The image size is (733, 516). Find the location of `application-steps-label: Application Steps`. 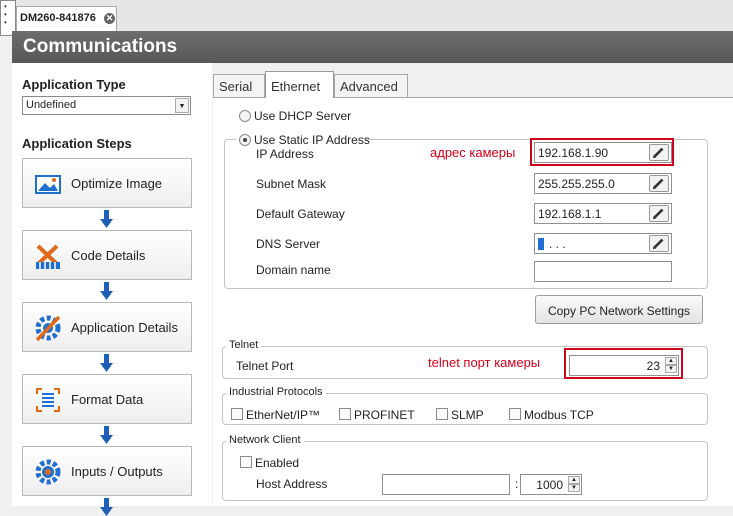

application-steps-label: Application Steps is located at coordinates (77, 143).